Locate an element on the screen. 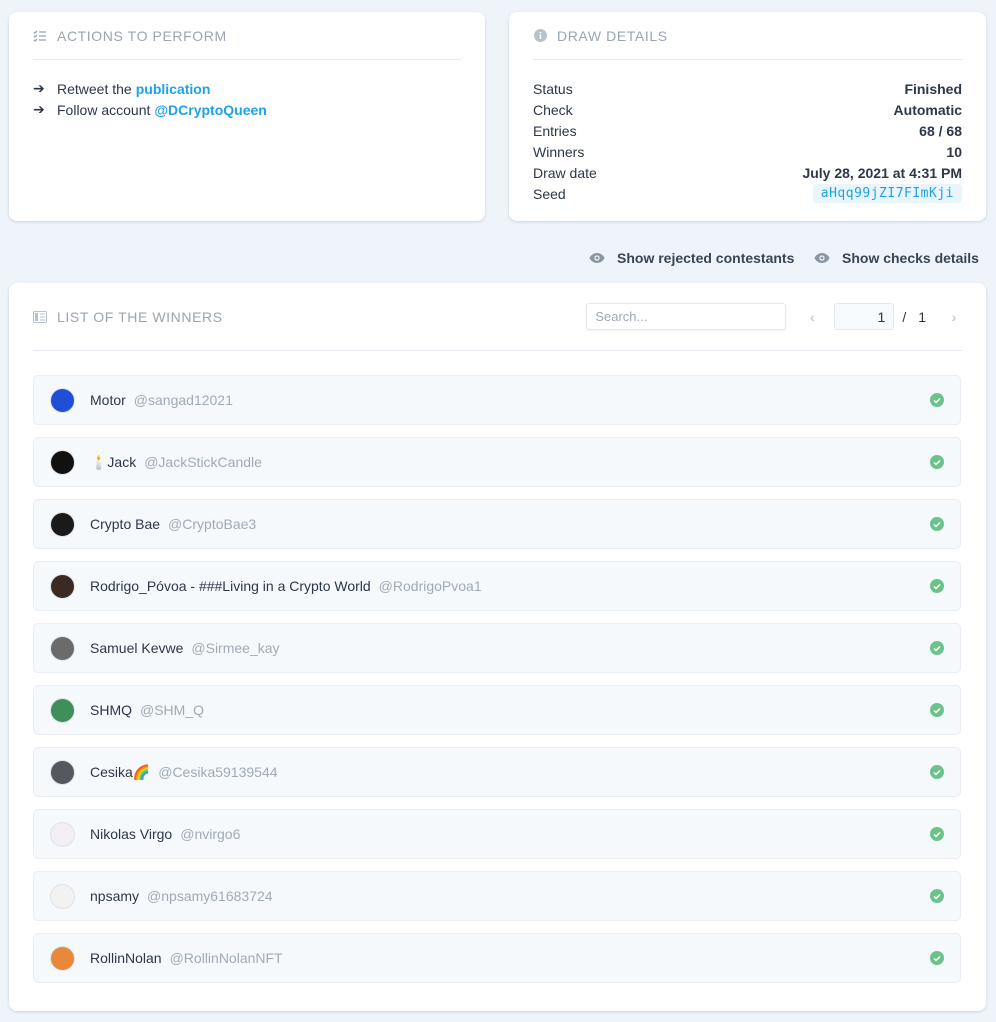 The width and height of the screenshot is (996, 1022). winner-name: SHMQ is located at coordinates (111, 710).